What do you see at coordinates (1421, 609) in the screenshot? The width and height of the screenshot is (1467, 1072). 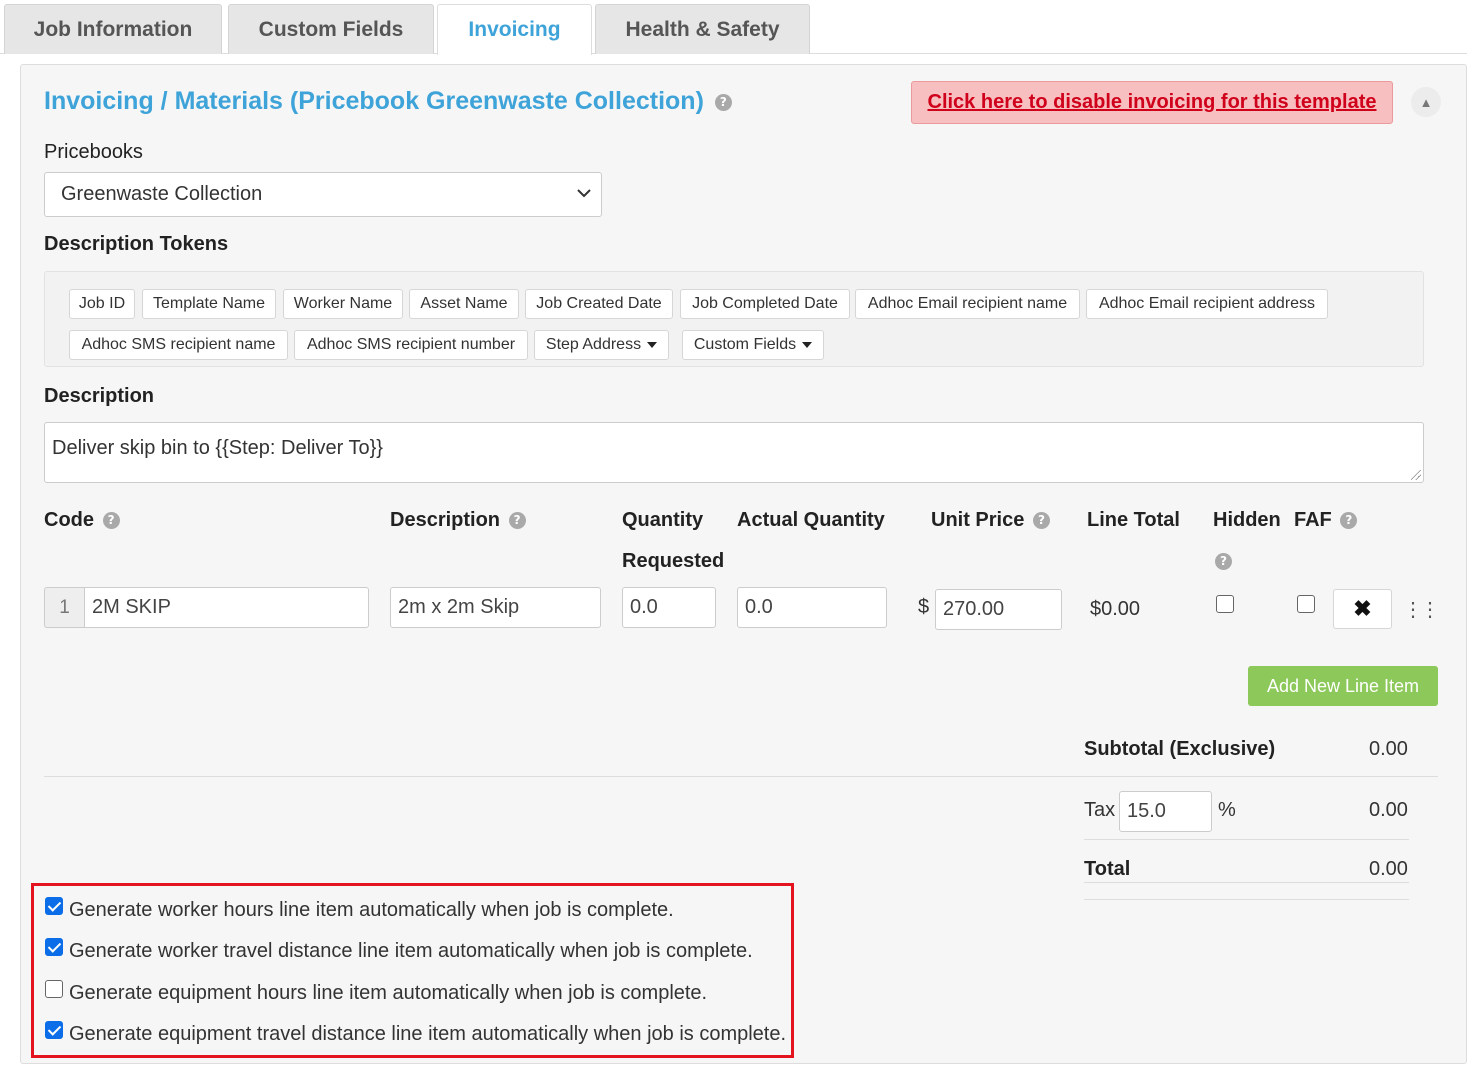 I see `drag-handle-icon: ⋮⋮` at bounding box center [1421, 609].